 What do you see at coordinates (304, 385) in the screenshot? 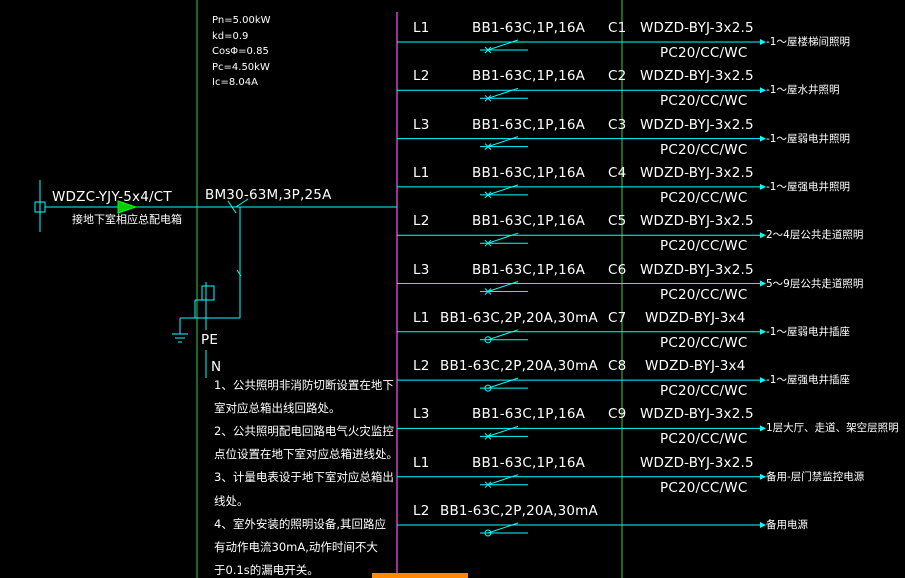
I see `note-line: 1、公共照明非消防切断设置在地下` at bounding box center [304, 385].